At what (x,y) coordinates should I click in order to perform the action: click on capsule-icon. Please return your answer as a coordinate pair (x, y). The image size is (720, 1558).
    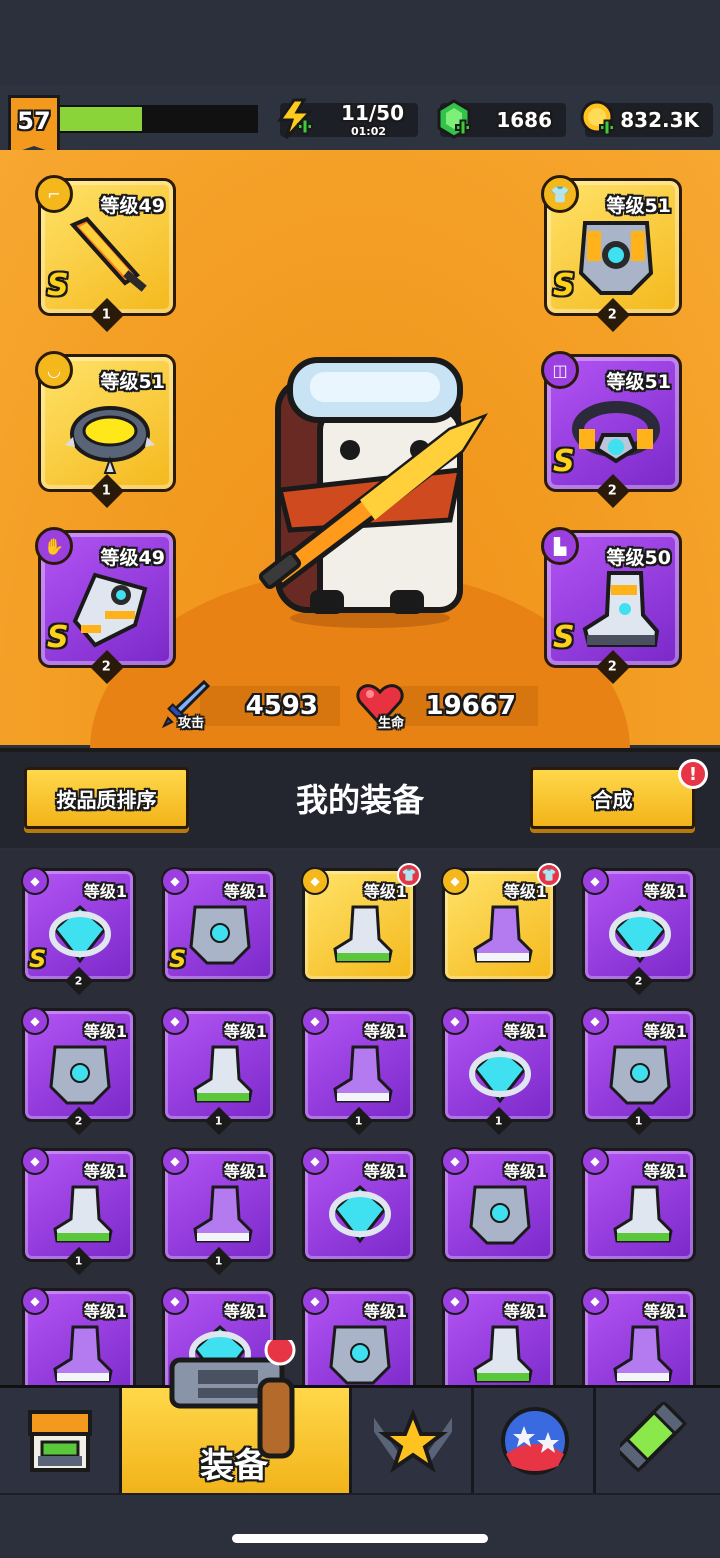
    Looking at the image, I should click on (653, 1437).